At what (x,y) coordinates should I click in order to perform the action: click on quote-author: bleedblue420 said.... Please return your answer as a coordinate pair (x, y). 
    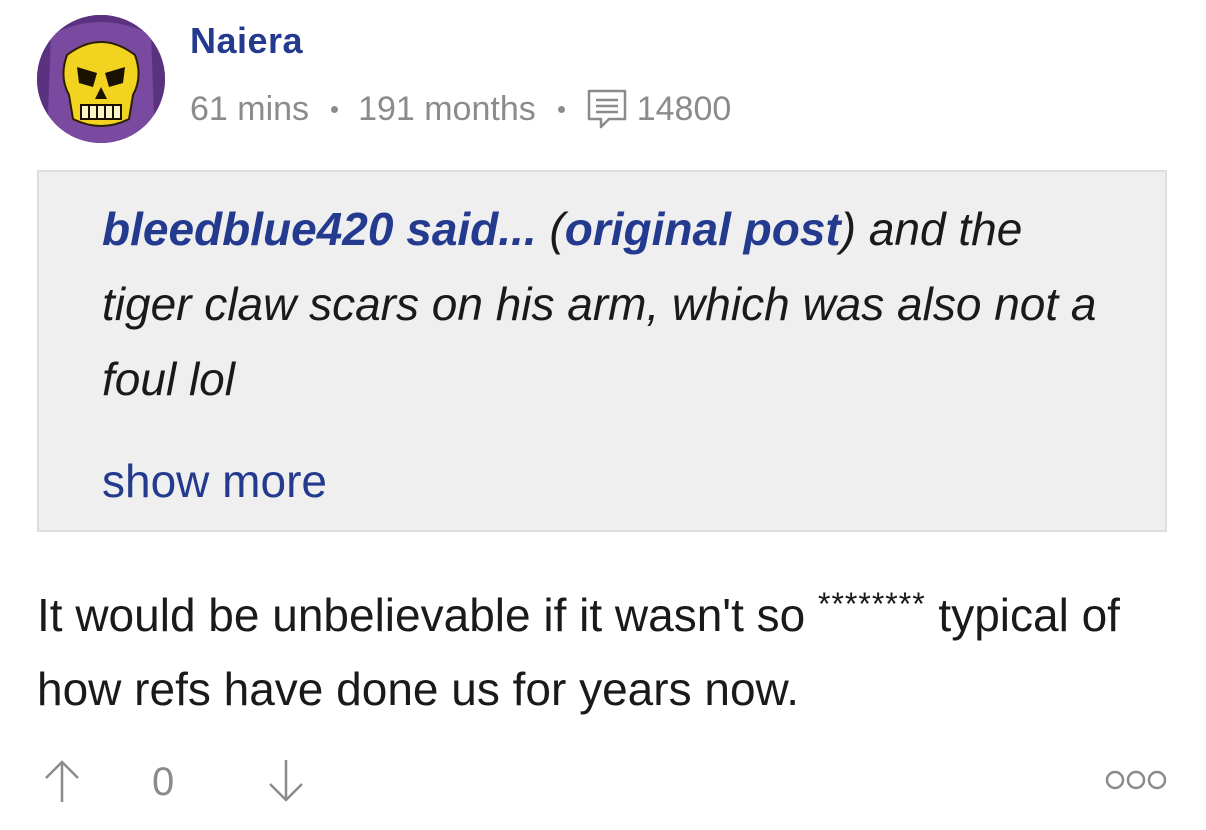
    Looking at the image, I should click on (319, 229).